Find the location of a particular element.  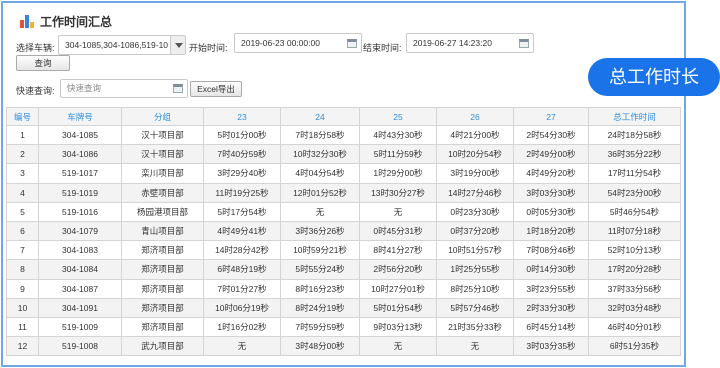

start-time-label: 开始时间: is located at coordinates (208, 48).